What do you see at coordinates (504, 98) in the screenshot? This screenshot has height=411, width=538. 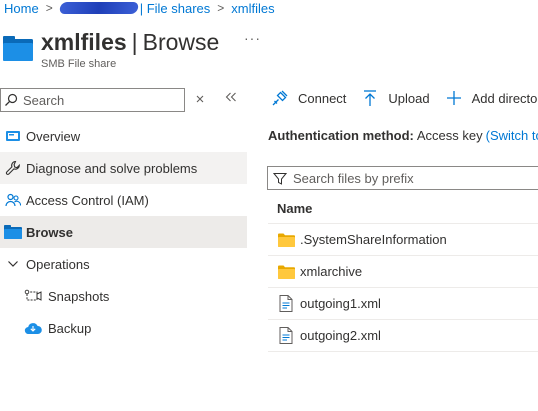 I see `add-directory-label: Add director` at bounding box center [504, 98].